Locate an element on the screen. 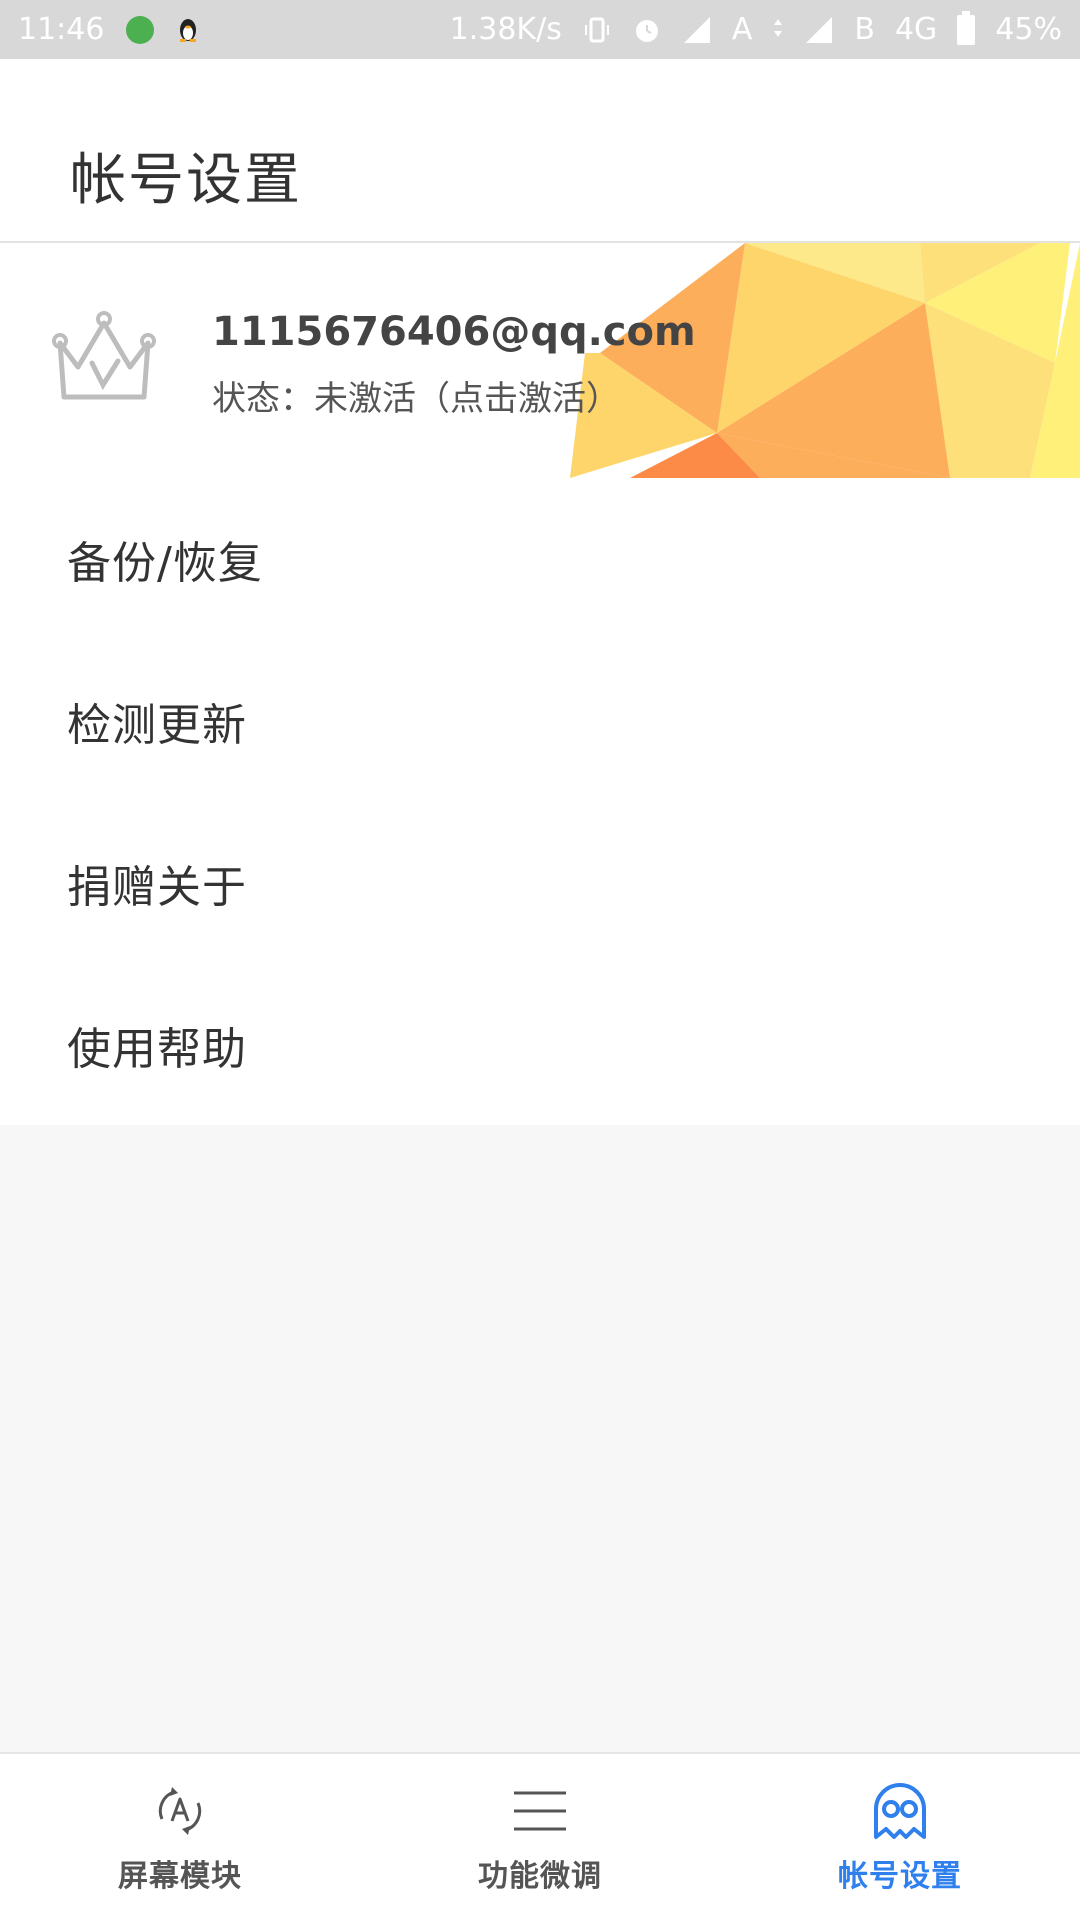 This screenshot has height=1920, width=1080. network-type: 4G is located at coordinates (916, 29).